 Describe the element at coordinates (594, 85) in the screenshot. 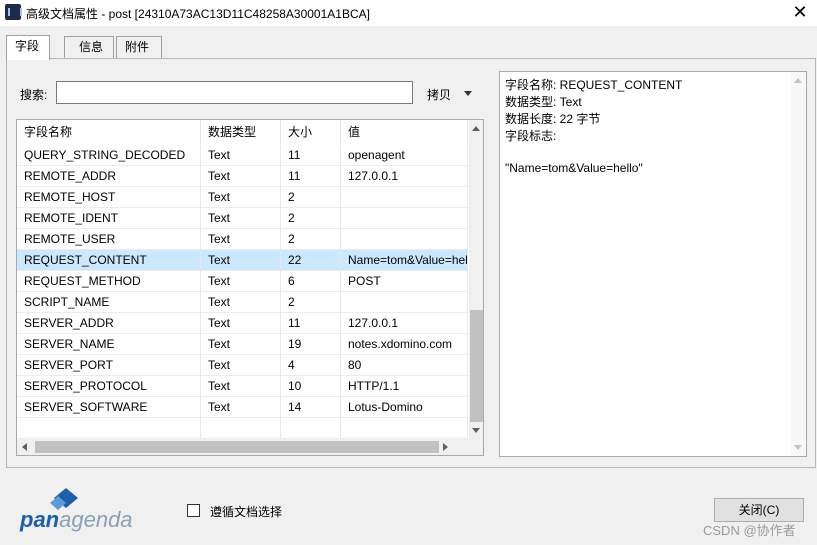

I see `detail-field-name: 字段名称: REQUEST_CONTENT` at that location.